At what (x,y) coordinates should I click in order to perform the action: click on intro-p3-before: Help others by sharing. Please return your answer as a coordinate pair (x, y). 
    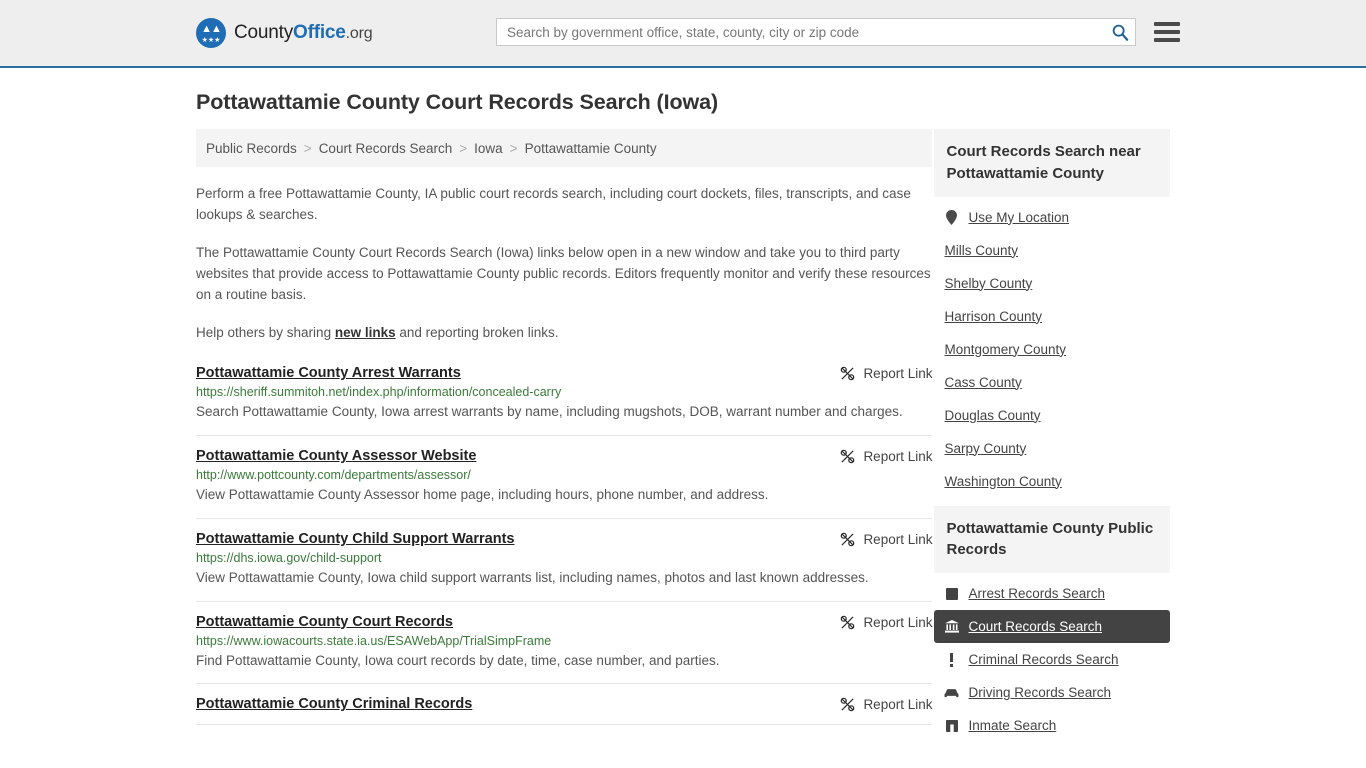
    Looking at the image, I should click on (265, 332).